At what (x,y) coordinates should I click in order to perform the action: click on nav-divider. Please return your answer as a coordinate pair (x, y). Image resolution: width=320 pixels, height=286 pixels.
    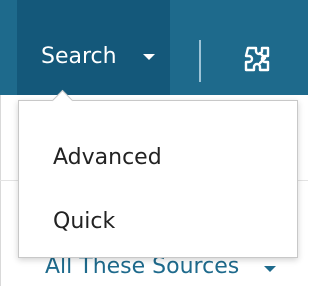
    Looking at the image, I should click on (200, 61).